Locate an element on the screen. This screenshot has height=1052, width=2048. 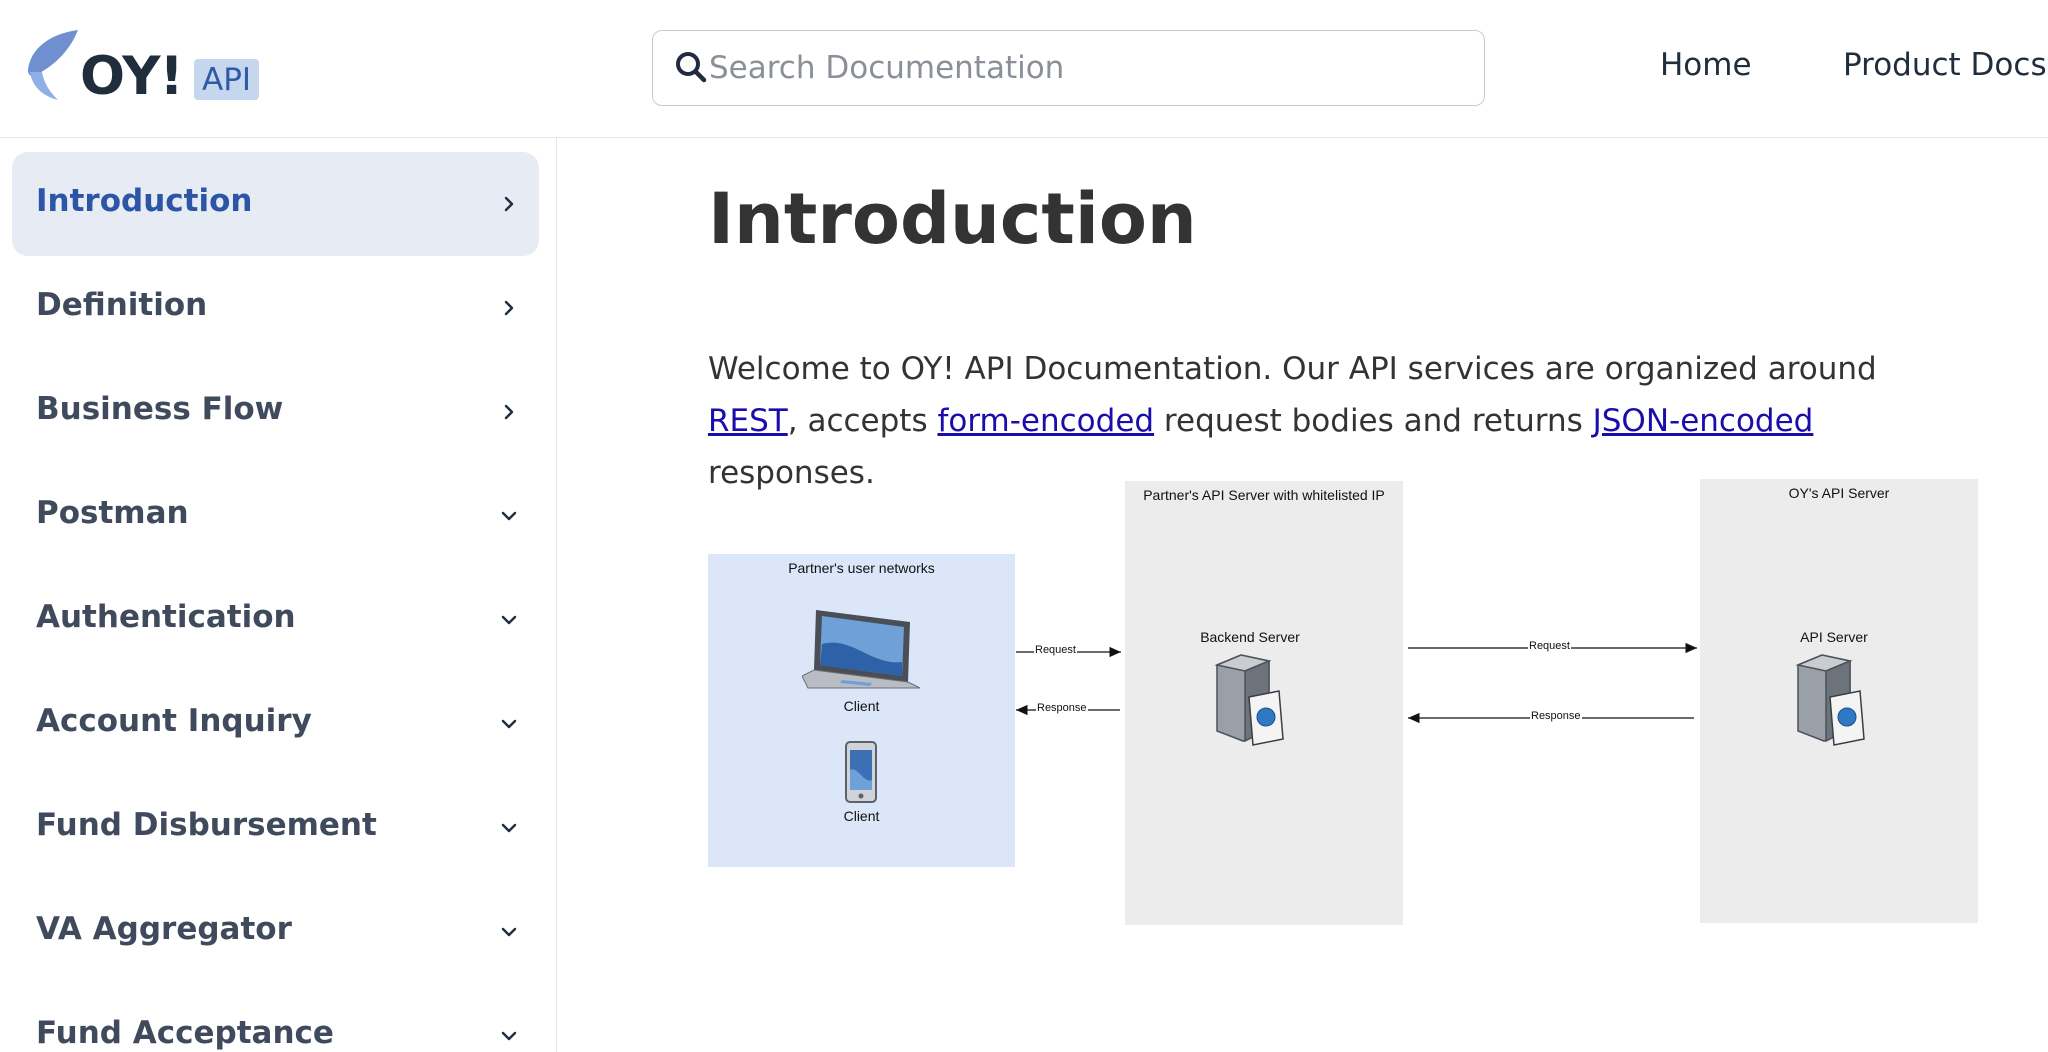
search-box is located at coordinates (1068, 68).